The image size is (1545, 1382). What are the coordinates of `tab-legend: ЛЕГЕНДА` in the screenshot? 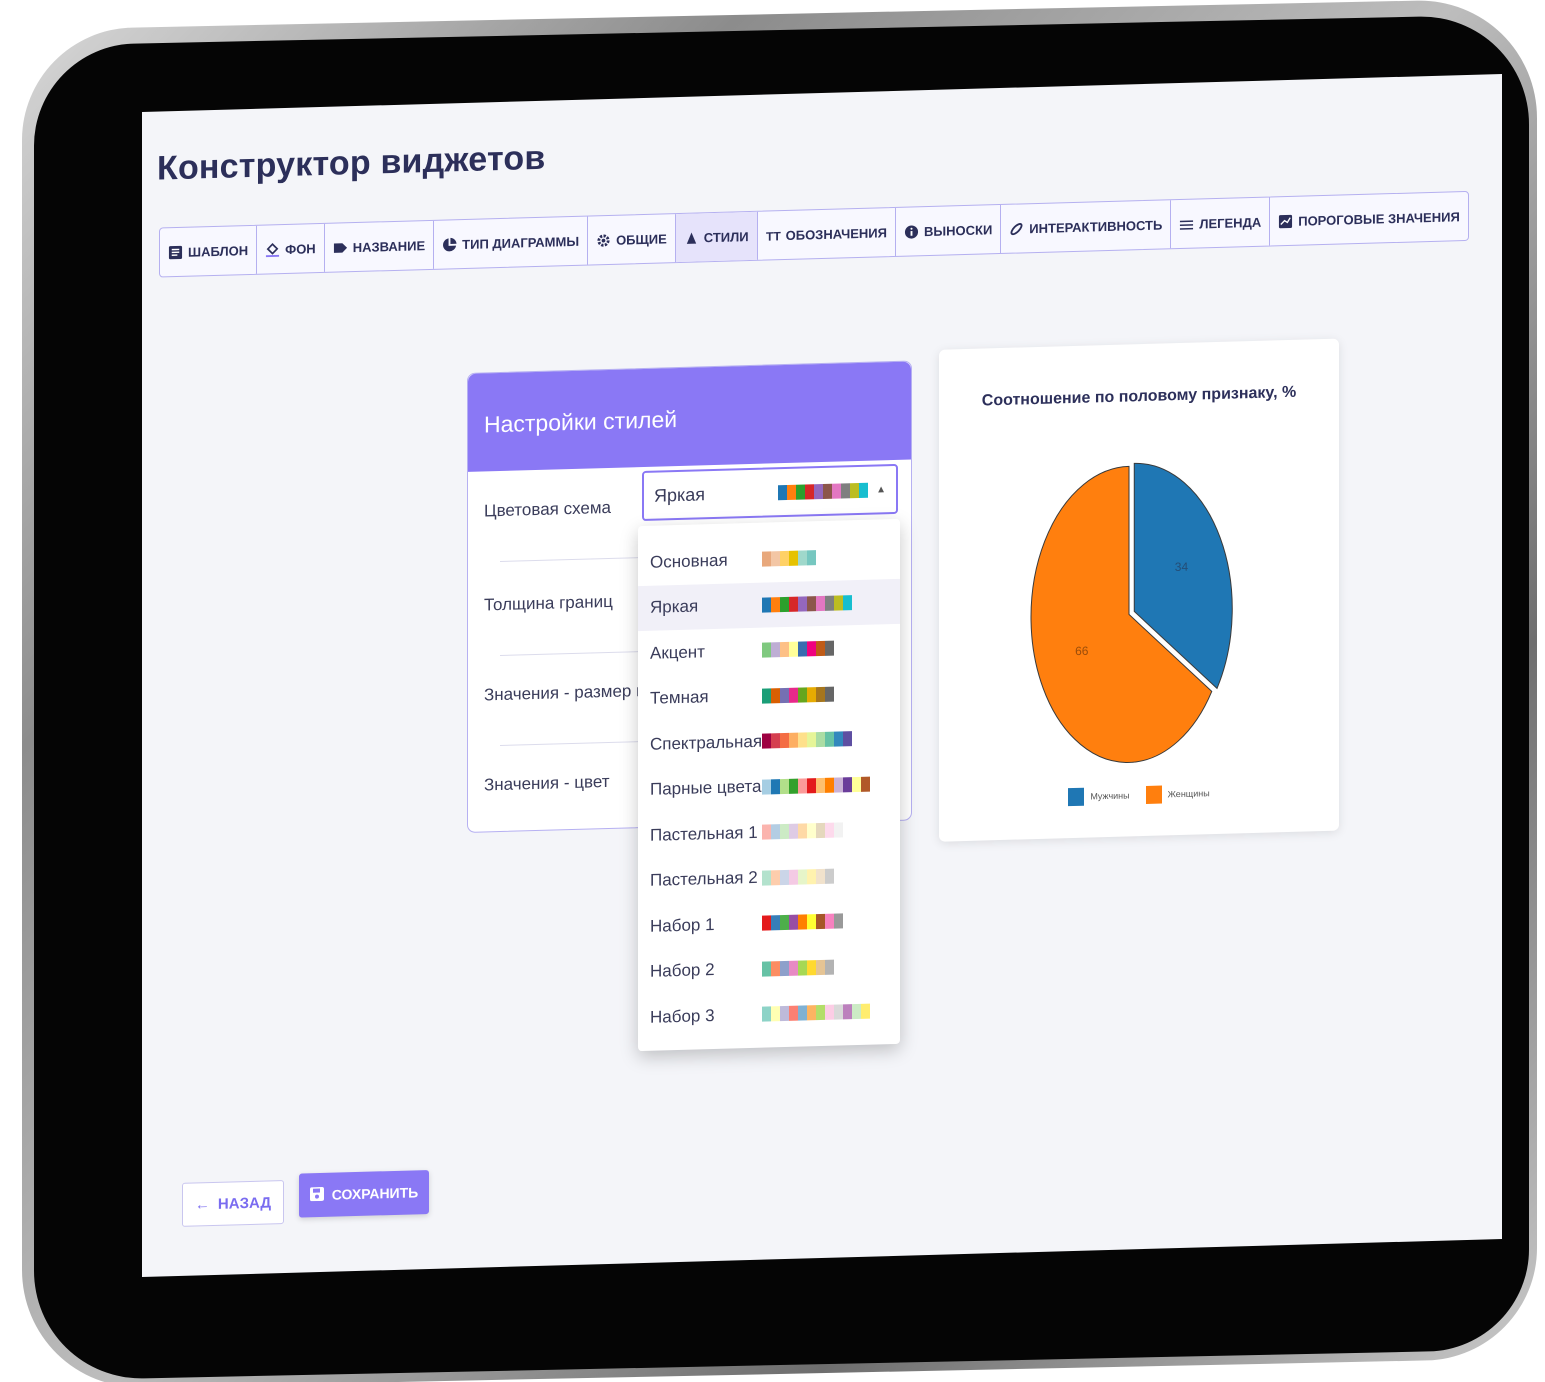 It's located at (1221, 223).